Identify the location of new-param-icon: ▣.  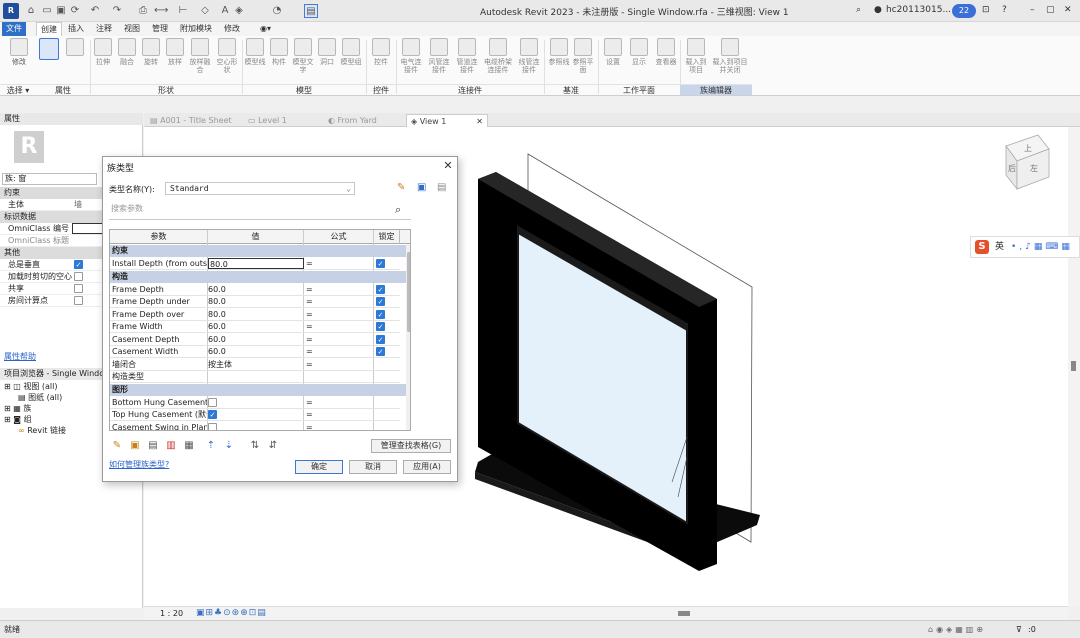
(135, 446).